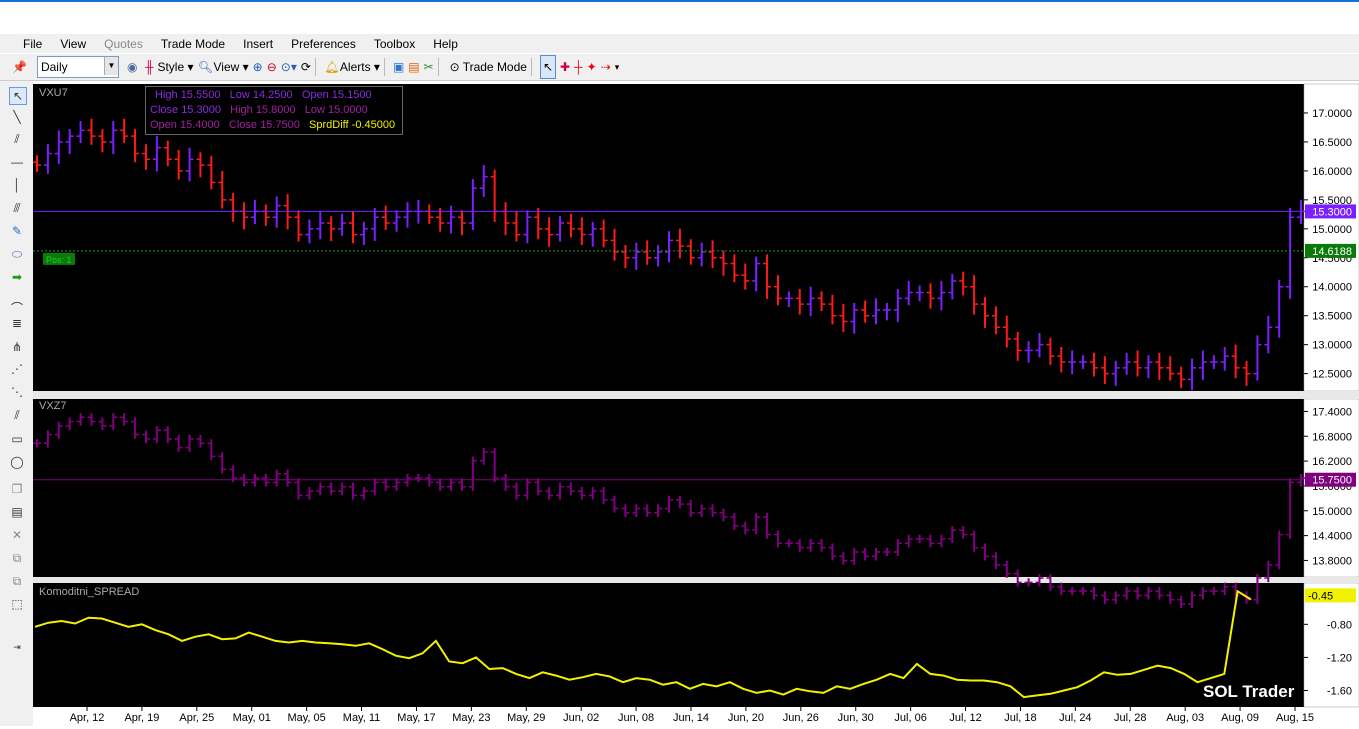 The image size is (1359, 729). Describe the element at coordinates (373, 125) in the screenshot. I see `info-spread-value: -0.45000` at that location.